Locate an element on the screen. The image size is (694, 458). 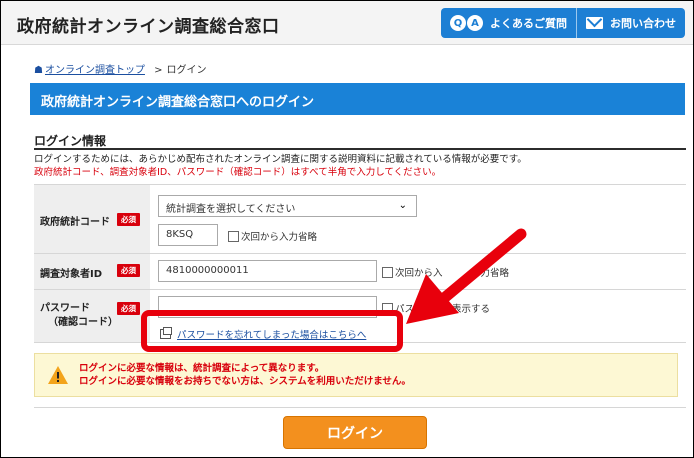
qa-icon: Q A is located at coordinates (467, 23).